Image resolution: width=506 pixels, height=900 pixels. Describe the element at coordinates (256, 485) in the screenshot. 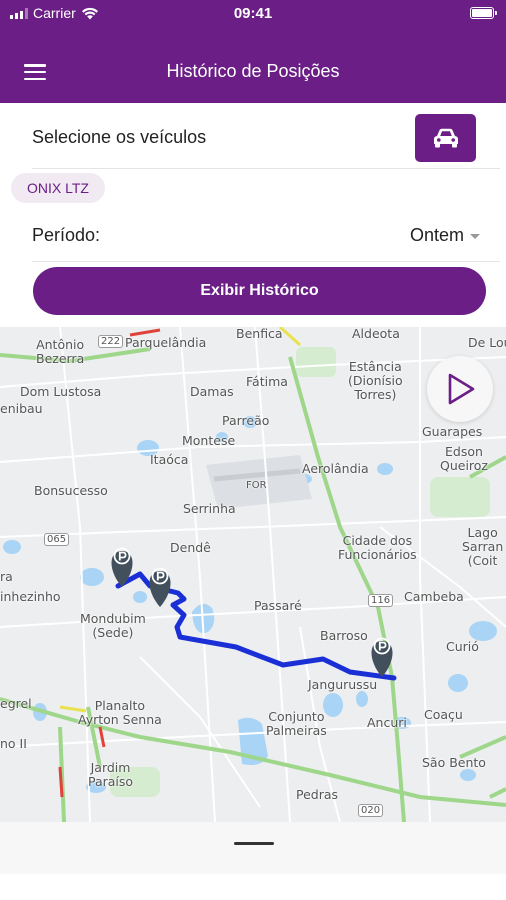

I see `map-label: FOR` at that location.